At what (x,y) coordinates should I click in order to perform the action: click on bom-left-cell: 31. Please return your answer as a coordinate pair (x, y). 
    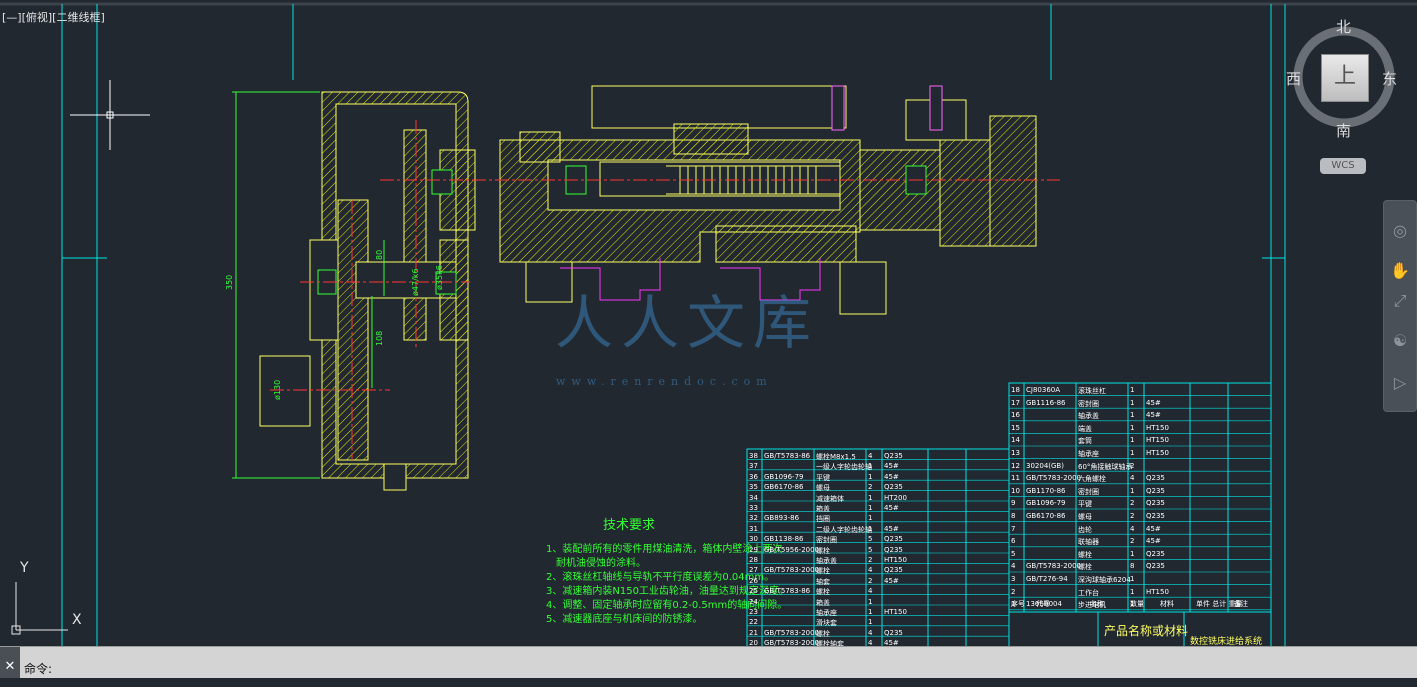
    Looking at the image, I should click on (753, 528).